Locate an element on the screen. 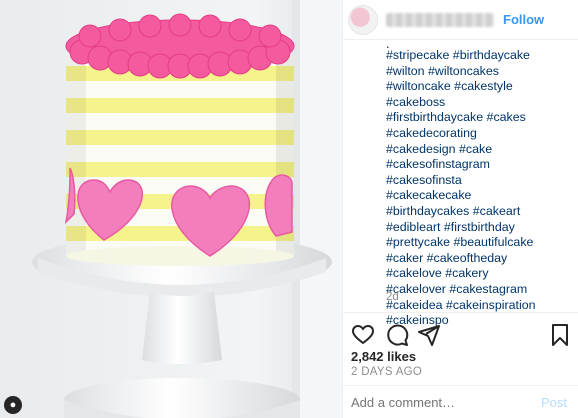  bookmark-icon is located at coordinates (560, 335).